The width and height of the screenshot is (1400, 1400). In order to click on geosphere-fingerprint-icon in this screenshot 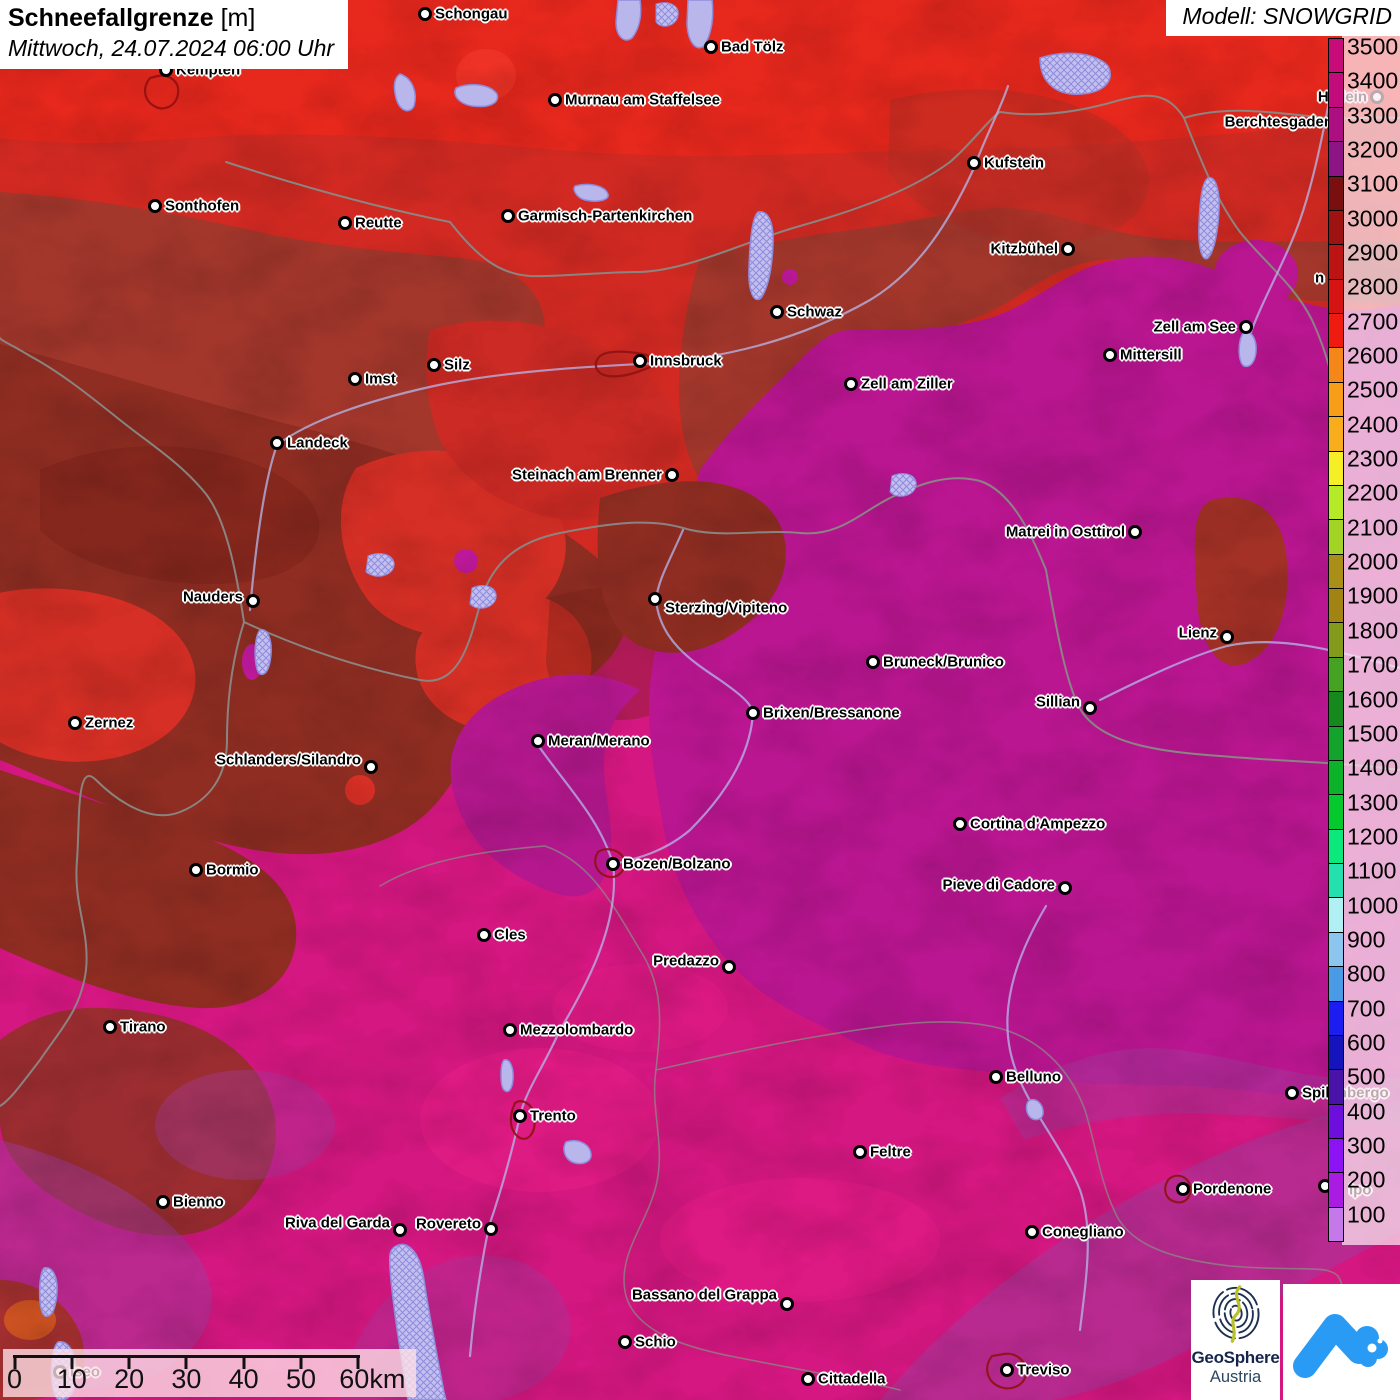, I will do `click(1235, 1314)`.